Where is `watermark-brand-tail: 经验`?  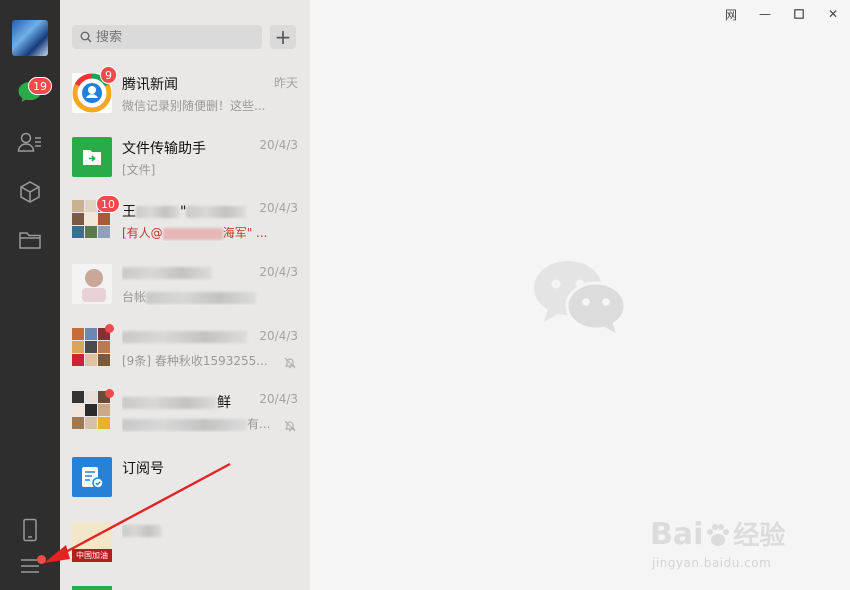 watermark-brand-tail: 经验 is located at coordinates (759, 536).